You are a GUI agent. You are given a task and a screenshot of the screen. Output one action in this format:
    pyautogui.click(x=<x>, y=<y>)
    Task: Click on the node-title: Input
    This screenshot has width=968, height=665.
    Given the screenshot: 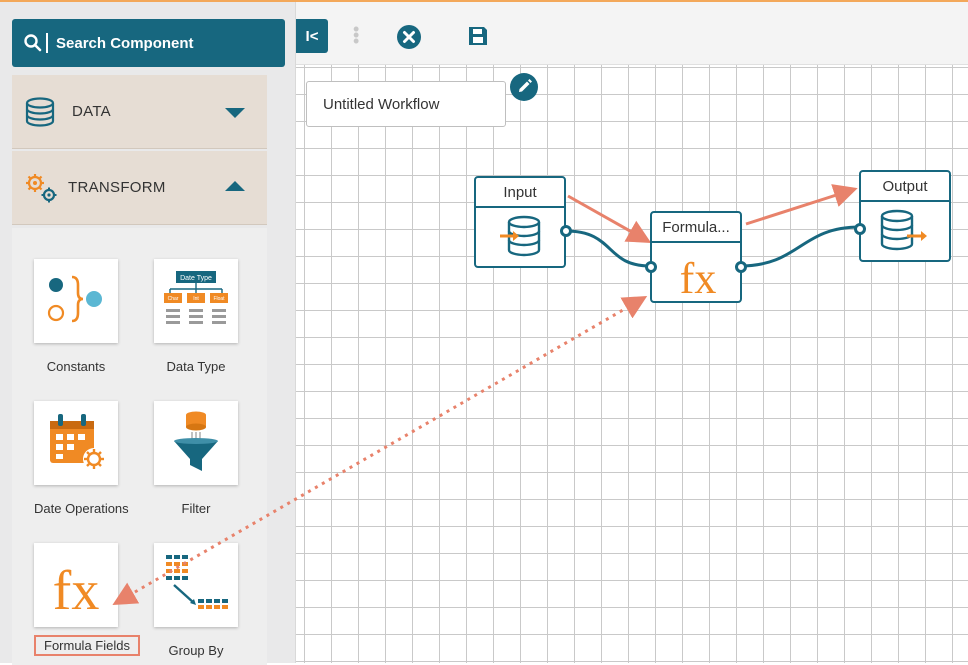 What is the action you would take?
    pyautogui.click(x=520, y=193)
    